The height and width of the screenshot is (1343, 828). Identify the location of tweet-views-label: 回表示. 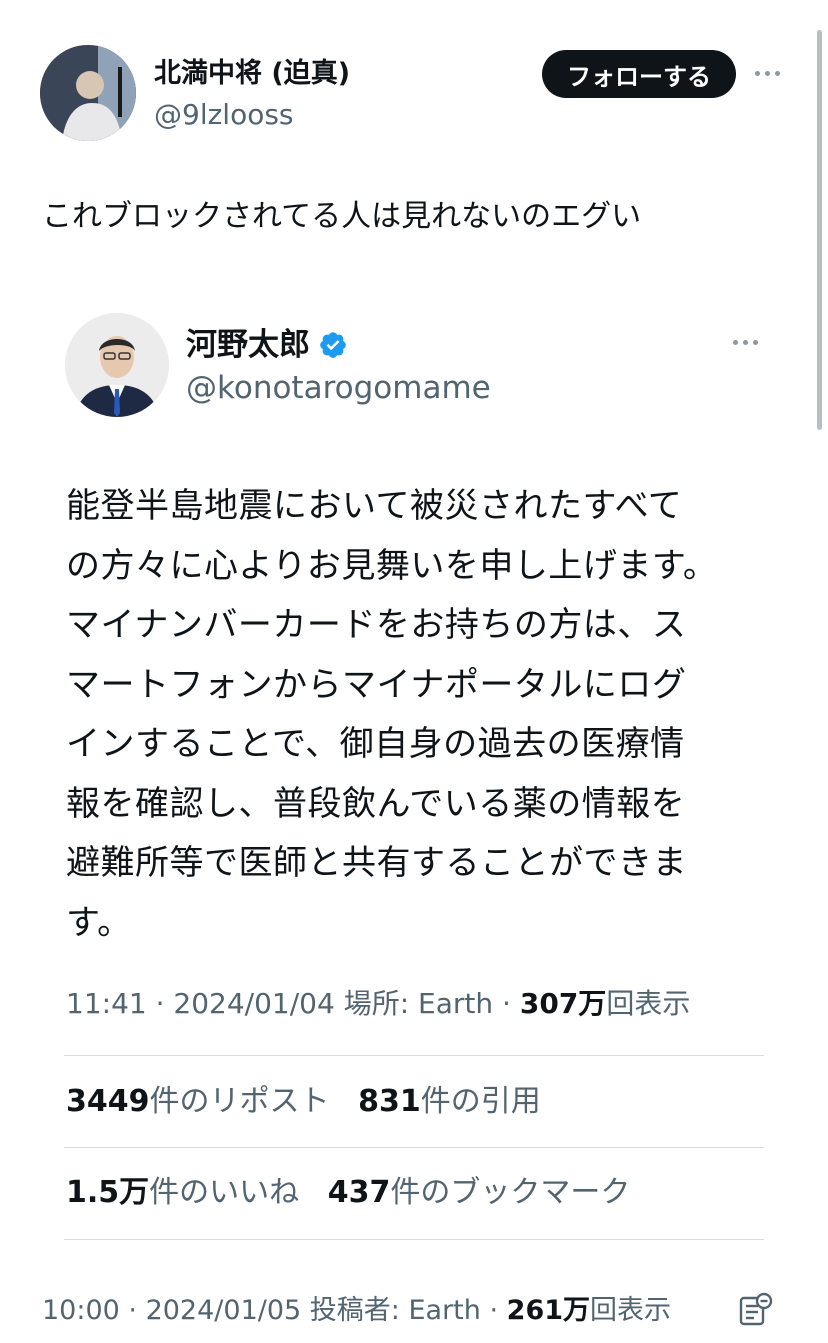
(631, 1310).